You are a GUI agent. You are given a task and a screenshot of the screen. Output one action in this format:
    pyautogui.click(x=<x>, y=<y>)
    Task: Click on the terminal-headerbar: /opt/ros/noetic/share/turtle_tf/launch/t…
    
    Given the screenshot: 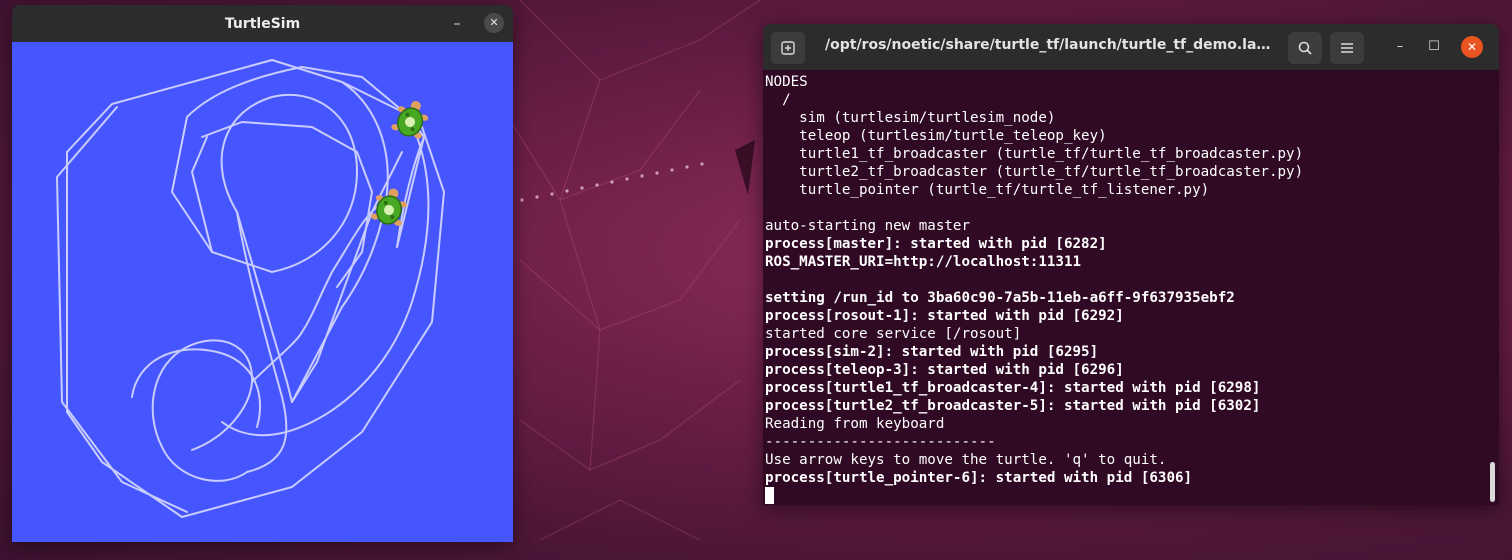 What is the action you would take?
    pyautogui.click(x=1131, y=47)
    